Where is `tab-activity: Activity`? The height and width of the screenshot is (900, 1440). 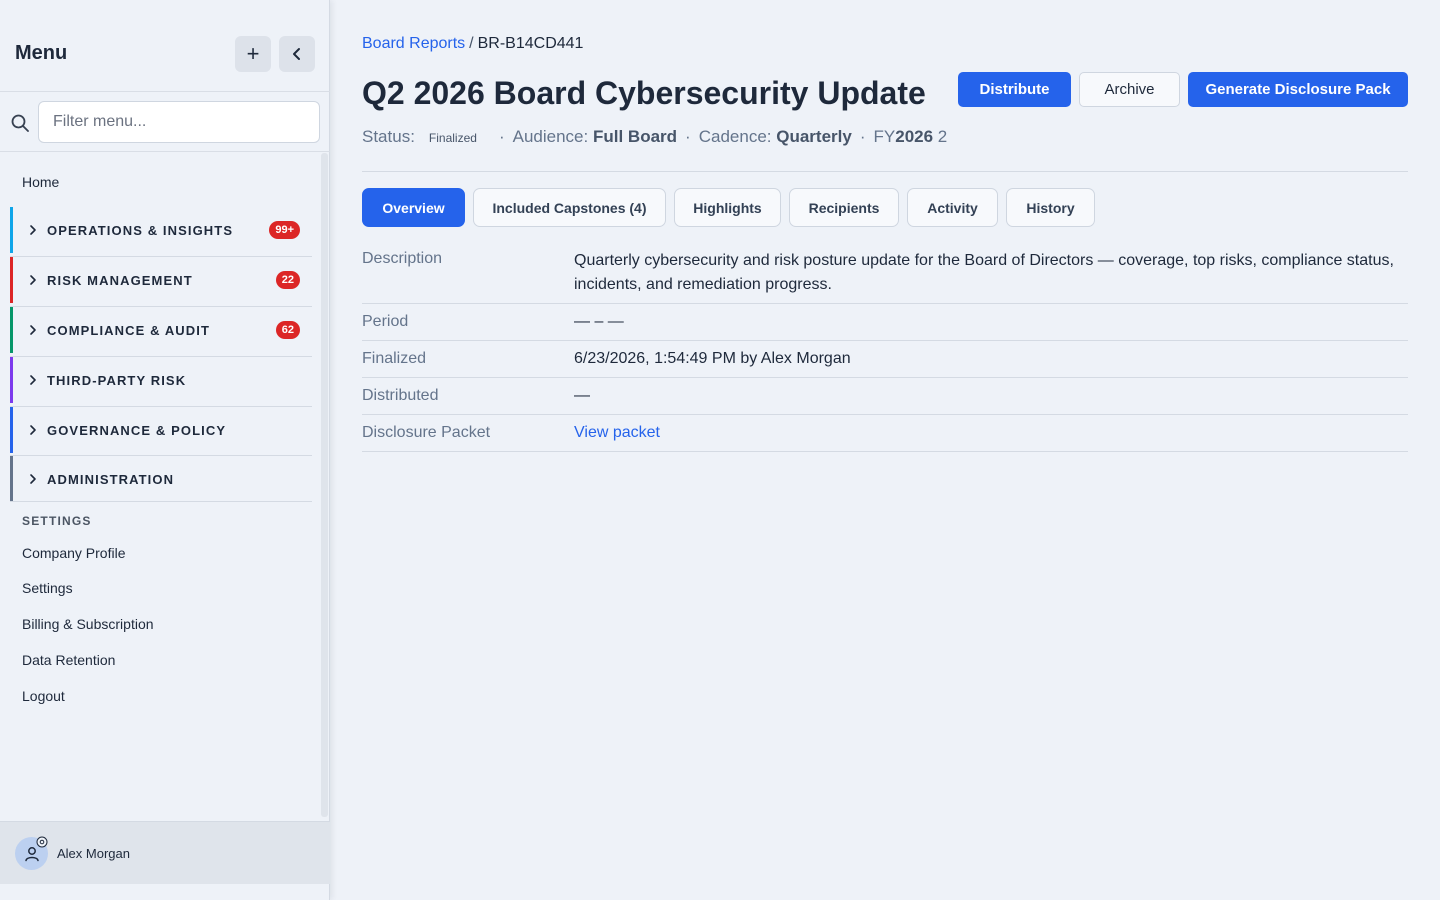 tab-activity: Activity is located at coordinates (952, 207).